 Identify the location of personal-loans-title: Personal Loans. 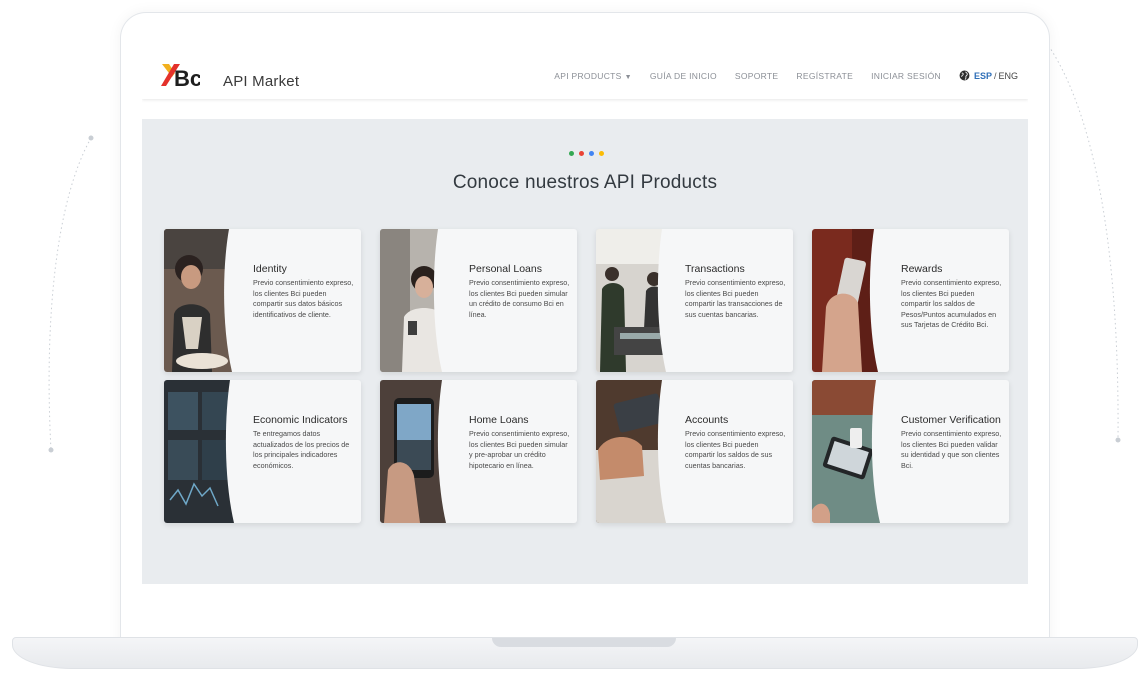
(505, 269).